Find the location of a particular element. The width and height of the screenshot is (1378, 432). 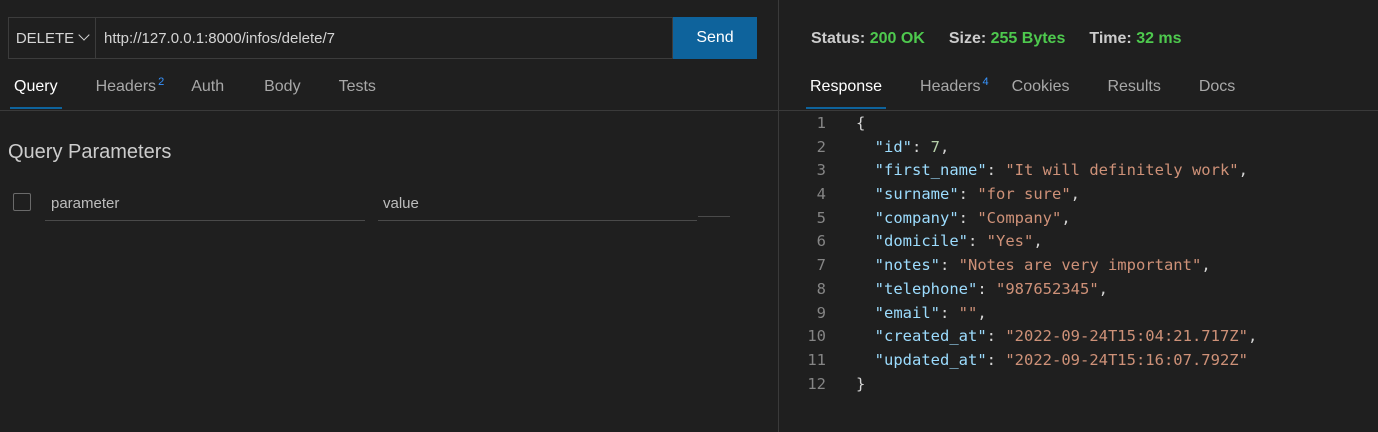

line-number: 8 is located at coordinates (821, 288).